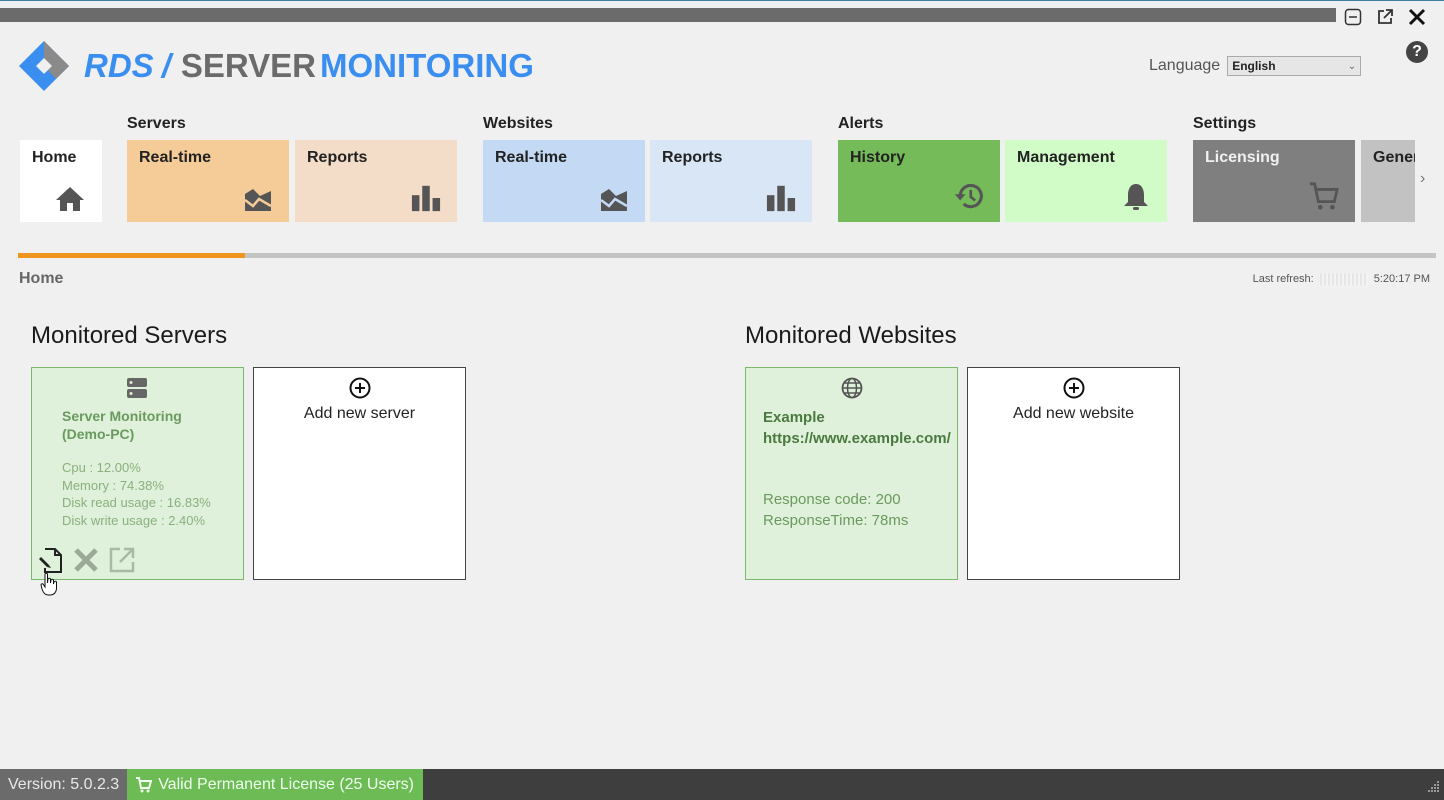 This screenshot has height=800, width=1444. I want to click on language-selector: Language English ⌄, so click(1255, 66).